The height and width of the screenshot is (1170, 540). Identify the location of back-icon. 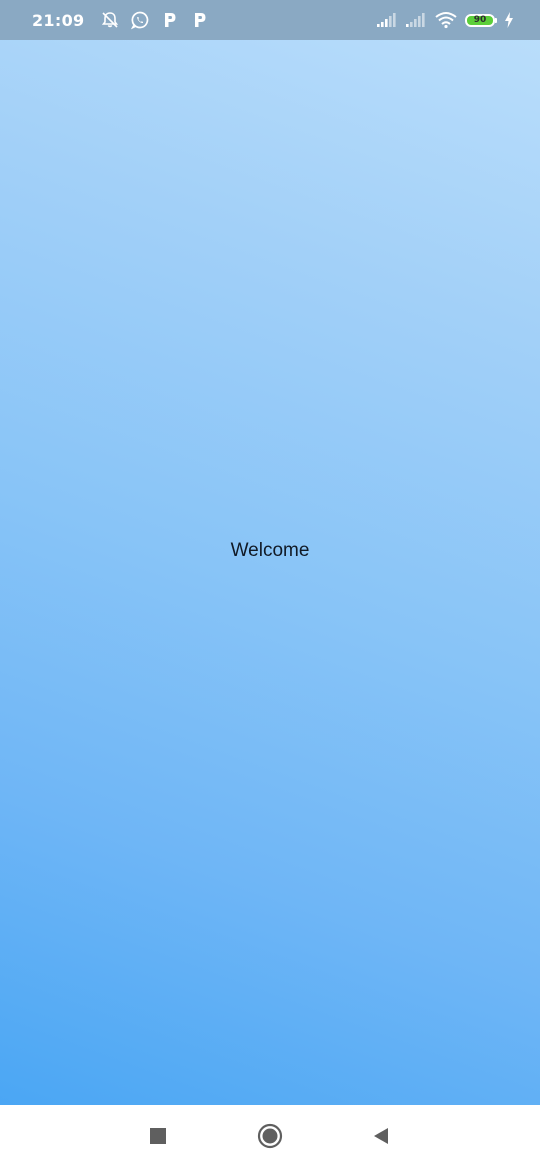
(381, 1138).